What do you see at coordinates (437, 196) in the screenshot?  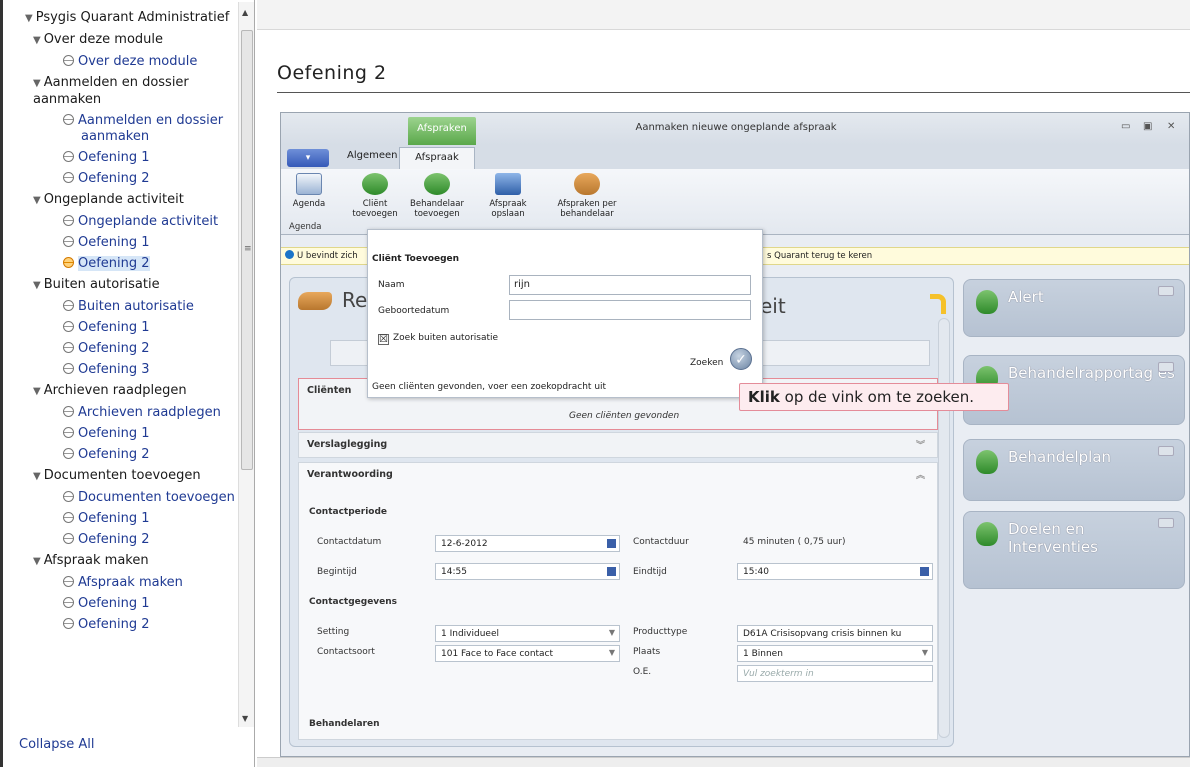 I see `behandelaar-toevoegen-button: Behandelaar toevoegen` at bounding box center [437, 196].